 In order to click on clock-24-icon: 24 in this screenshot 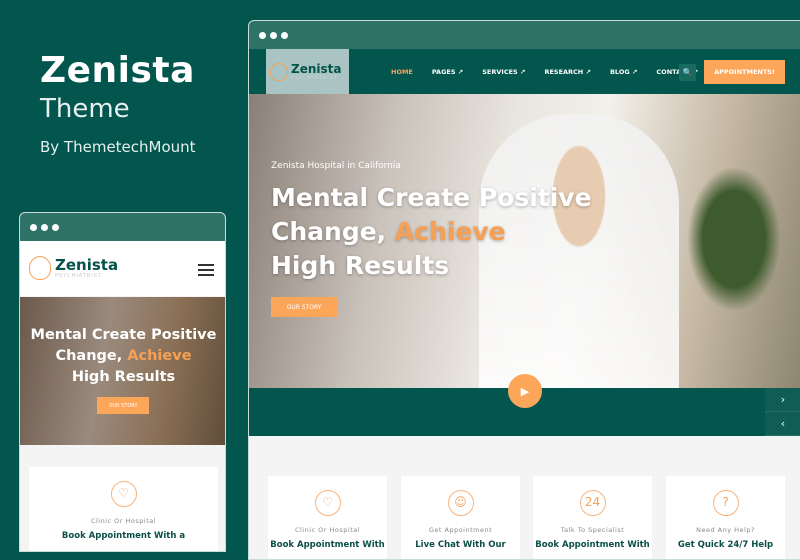, I will do `click(592, 503)`.